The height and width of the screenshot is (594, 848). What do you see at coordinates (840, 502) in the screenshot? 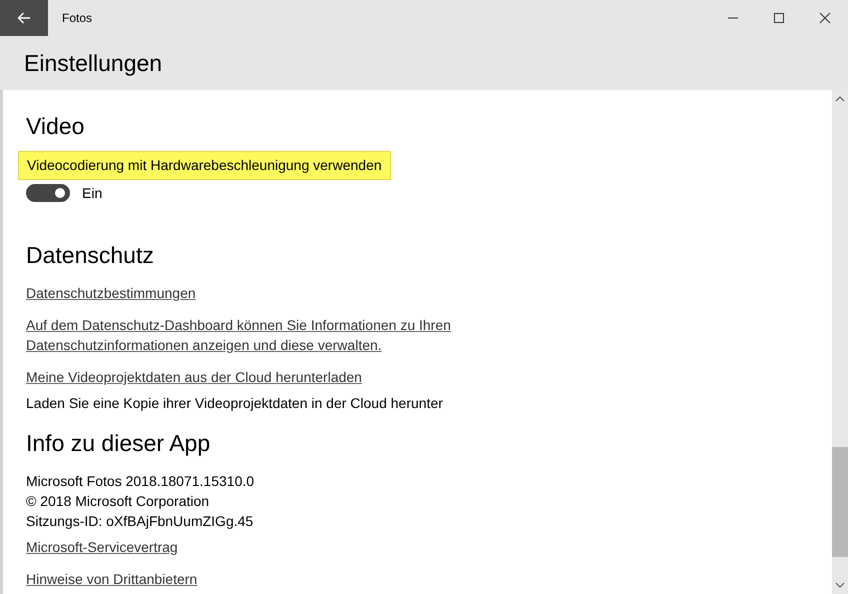
I see `scroll-thumb` at bounding box center [840, 502].